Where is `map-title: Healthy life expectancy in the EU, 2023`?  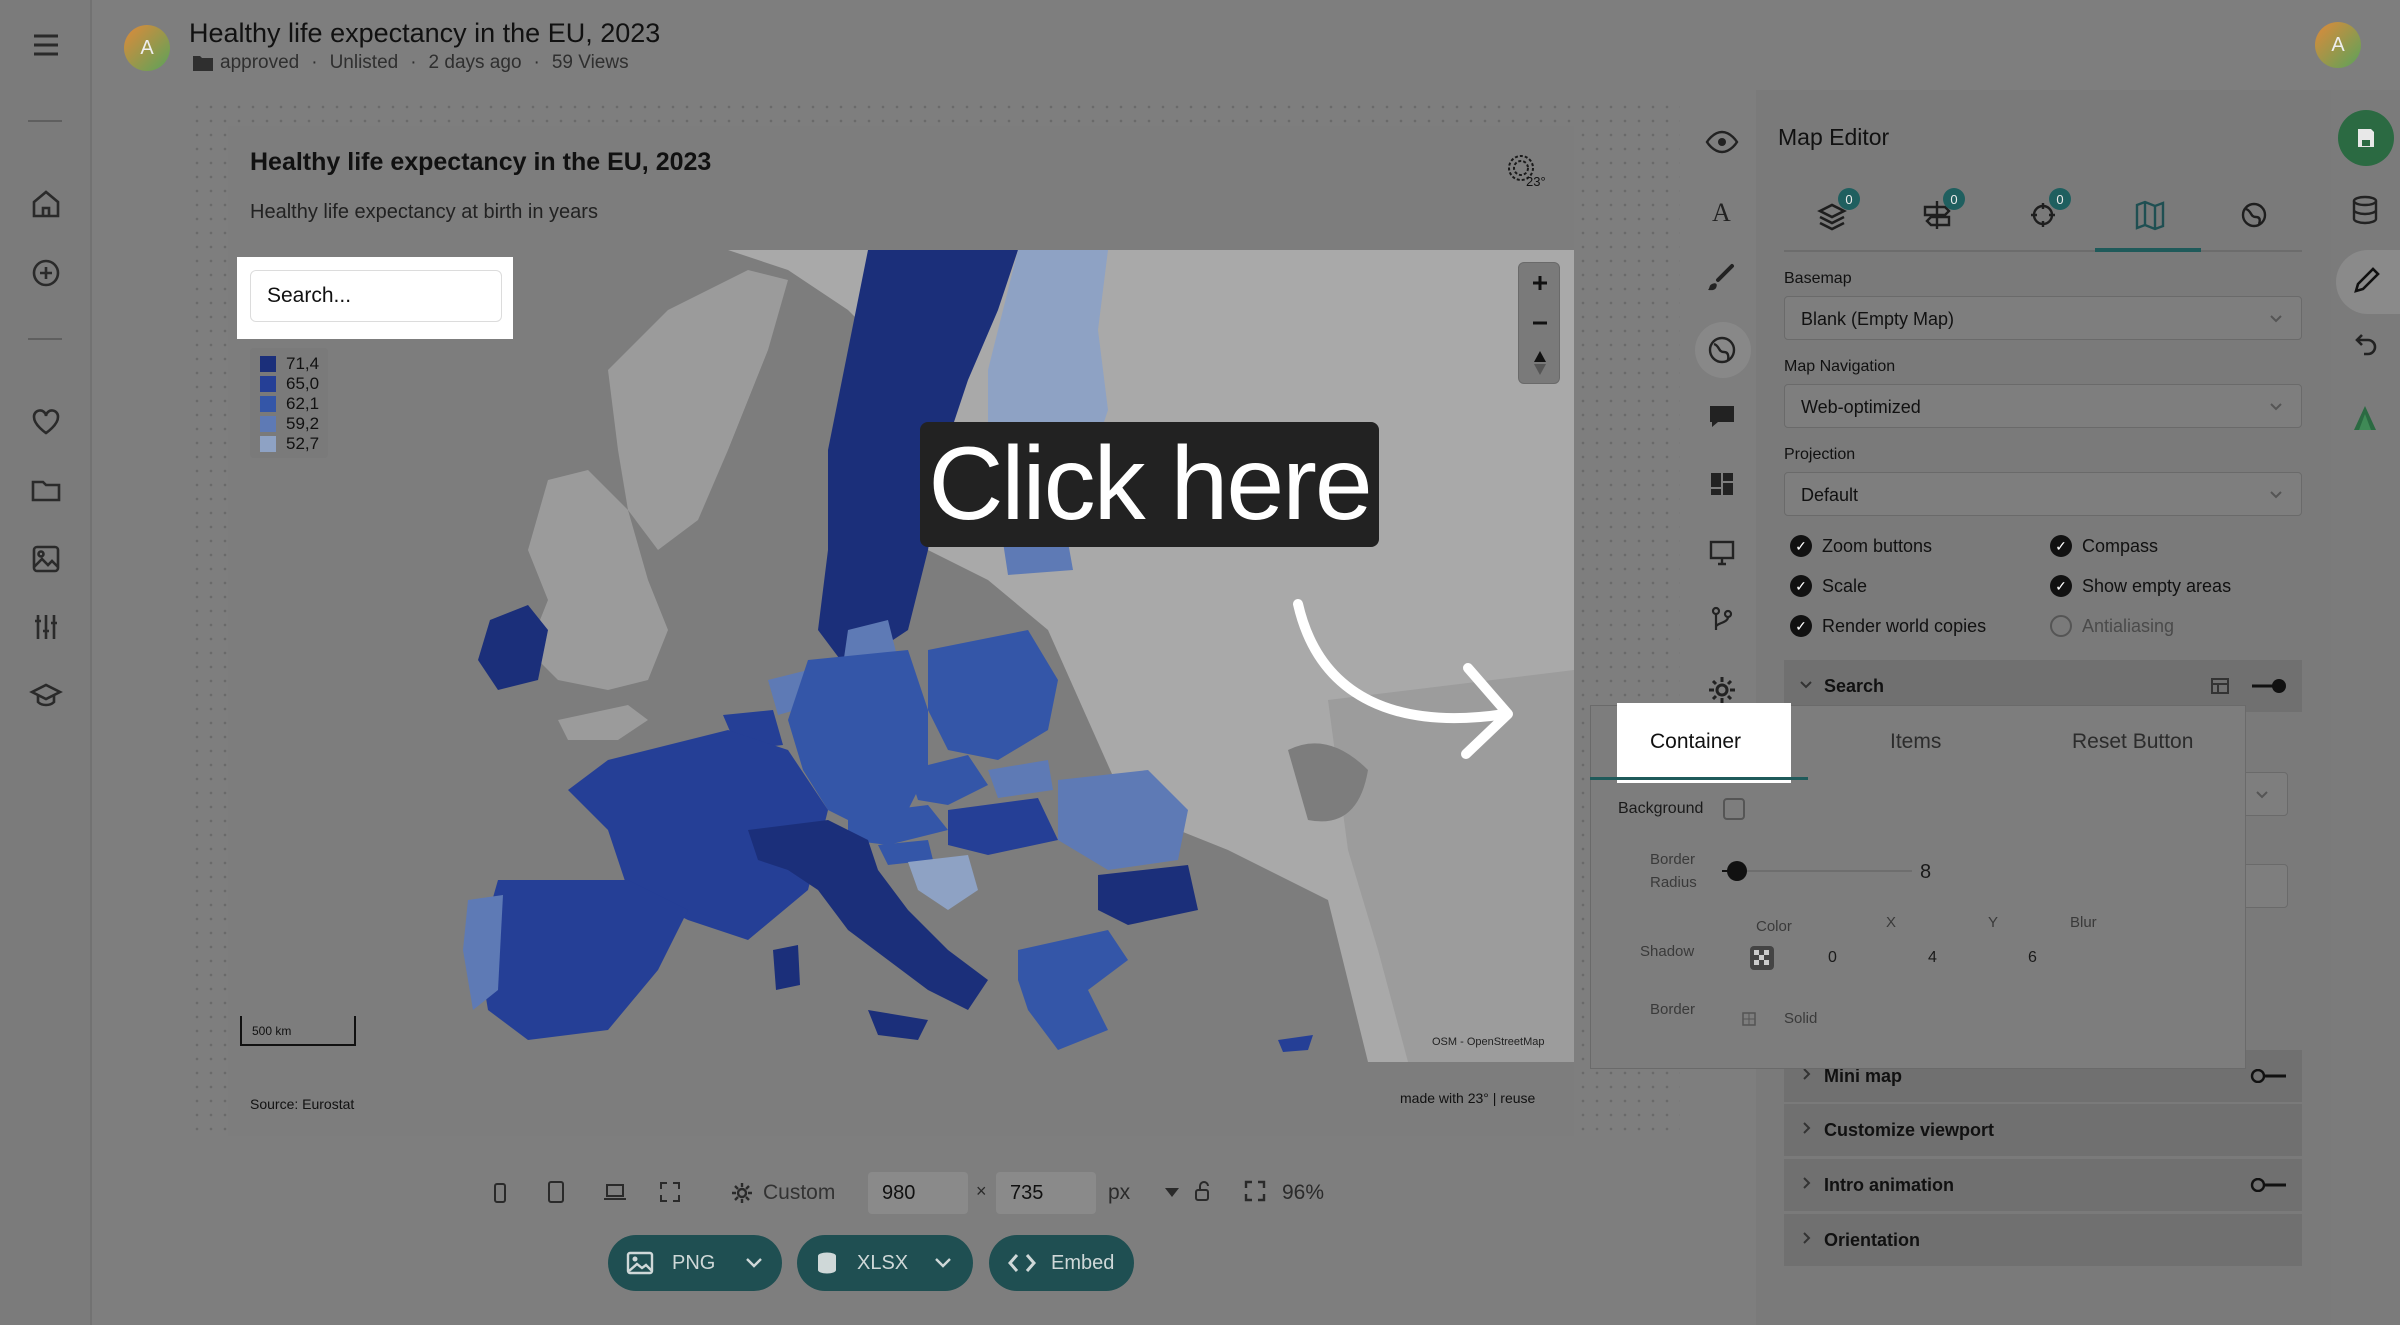
map-title: Healthy life expectancy in the EU, 2023 is located at coordinates (480, 162).